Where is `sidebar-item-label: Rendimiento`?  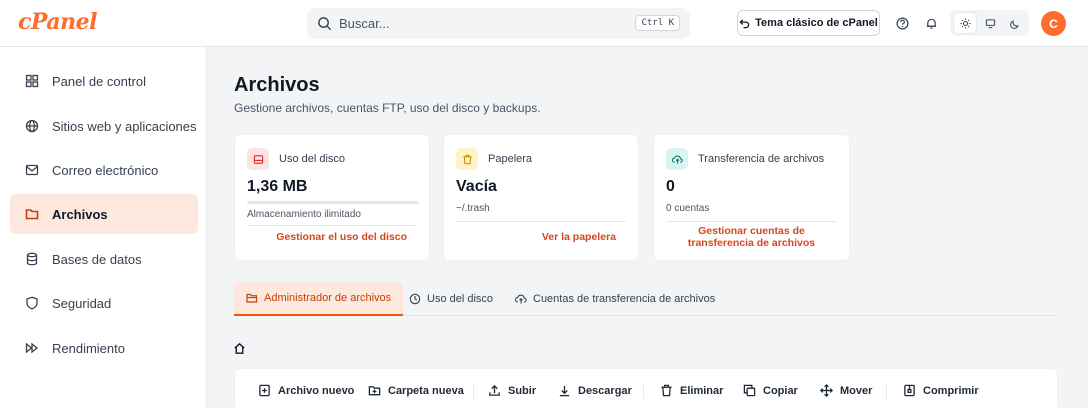
sidebar-item-label: Rendimiento is located at coordinates (88, 348).